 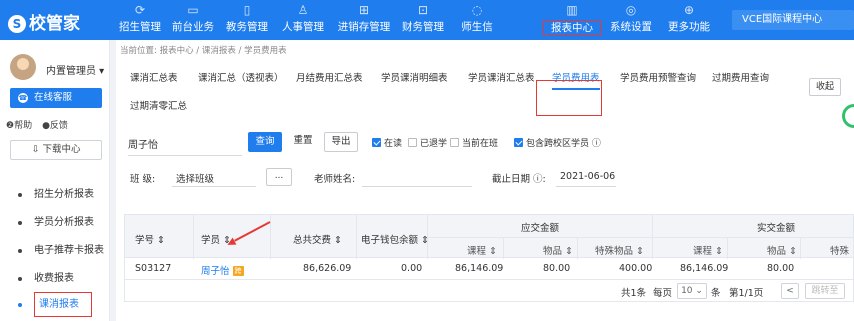 What do you see at coordinates (185, 146) in the screenshot?
I see `student-search-input: 周子怡` at bounding box center [185, 146].